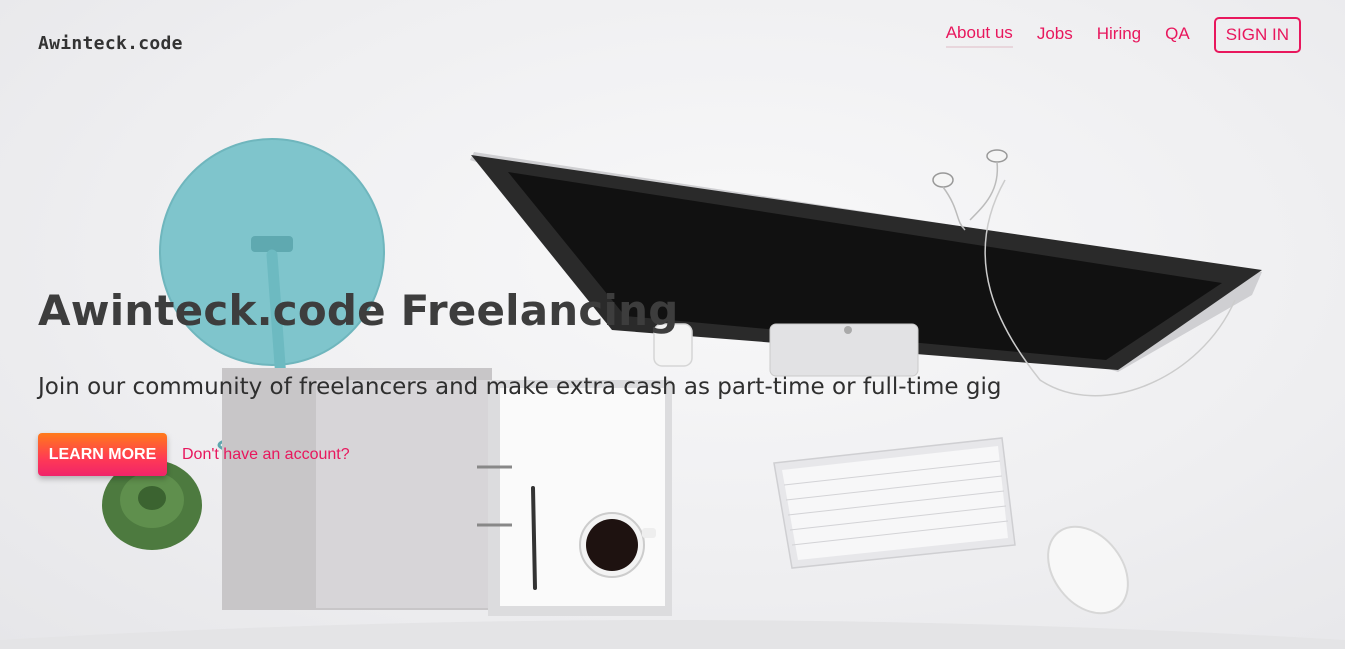 This screenshot has height=649, width=1345. What do you see at coordinates (358, 310) in the screenshot?
I see `hero-title: Awinteck.code Freelancing` at bounding box center [358, 310].